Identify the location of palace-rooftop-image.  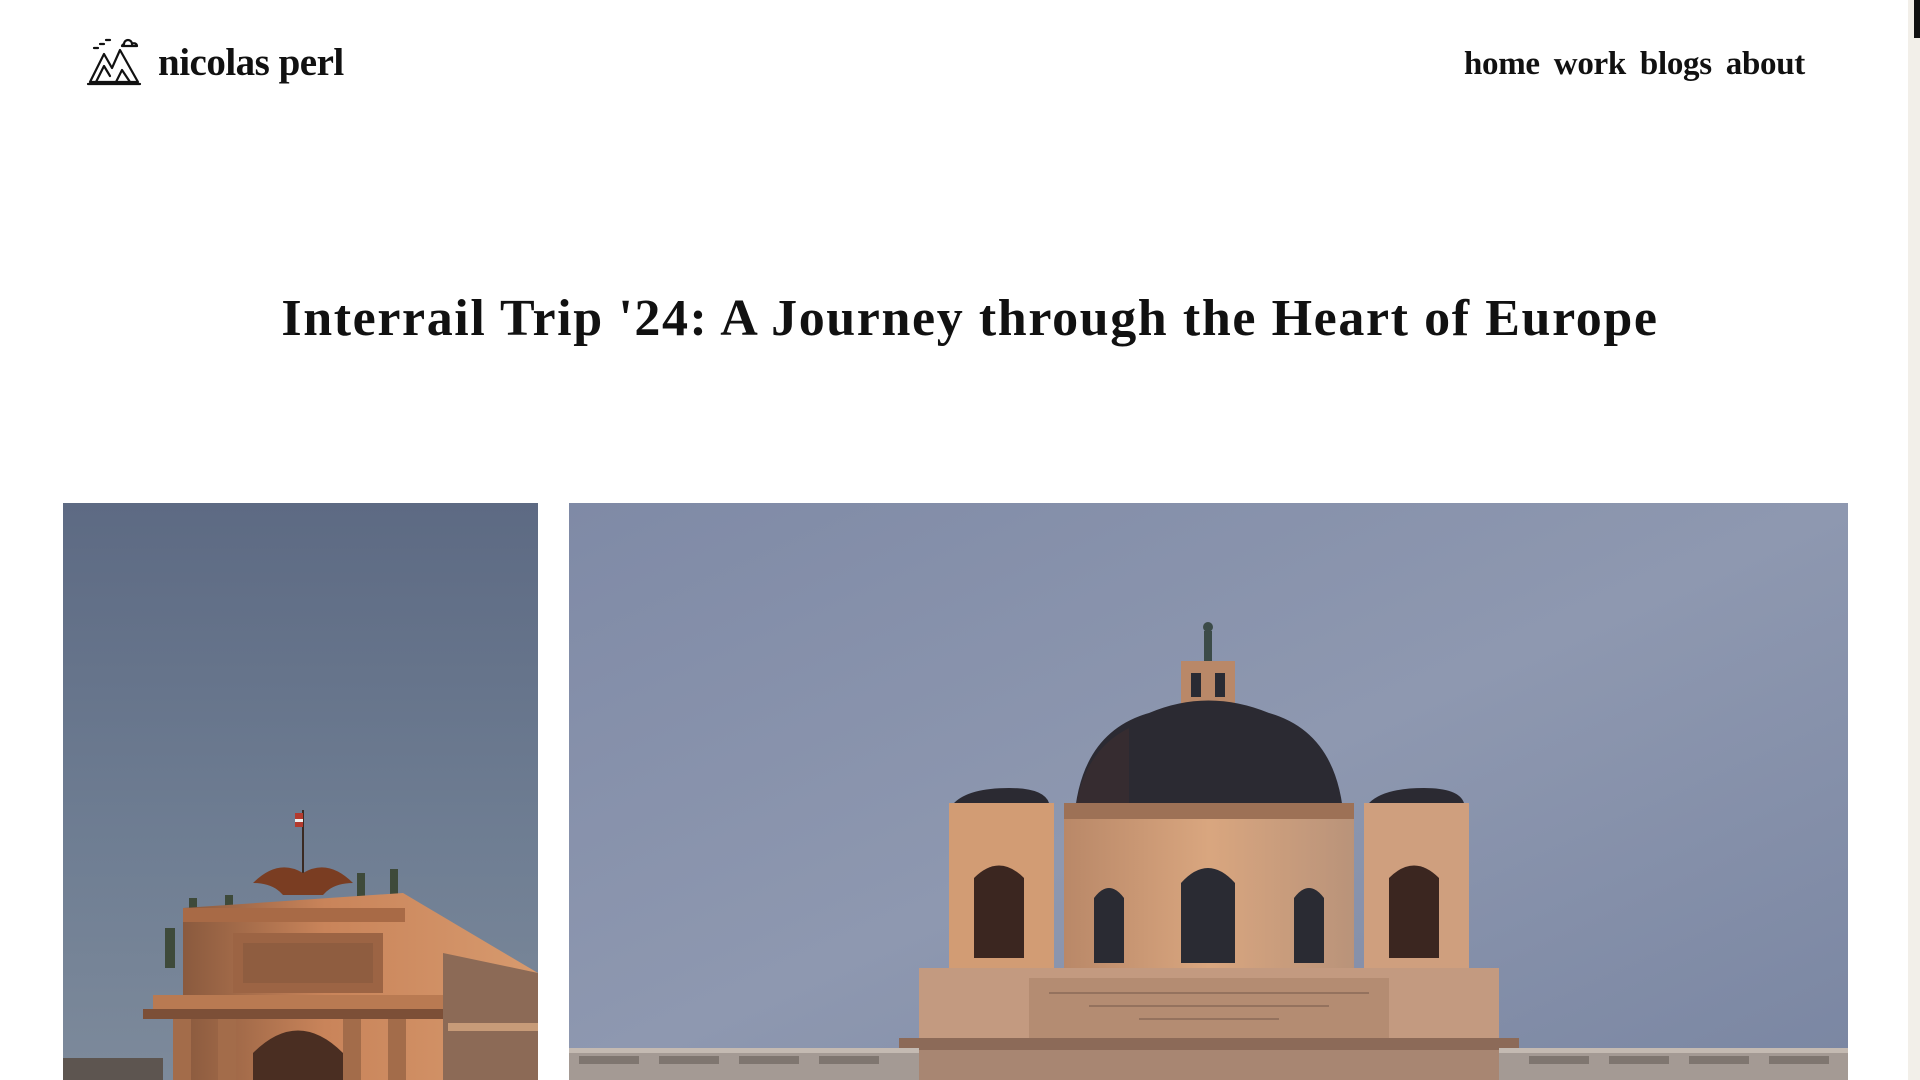
(300, 791).